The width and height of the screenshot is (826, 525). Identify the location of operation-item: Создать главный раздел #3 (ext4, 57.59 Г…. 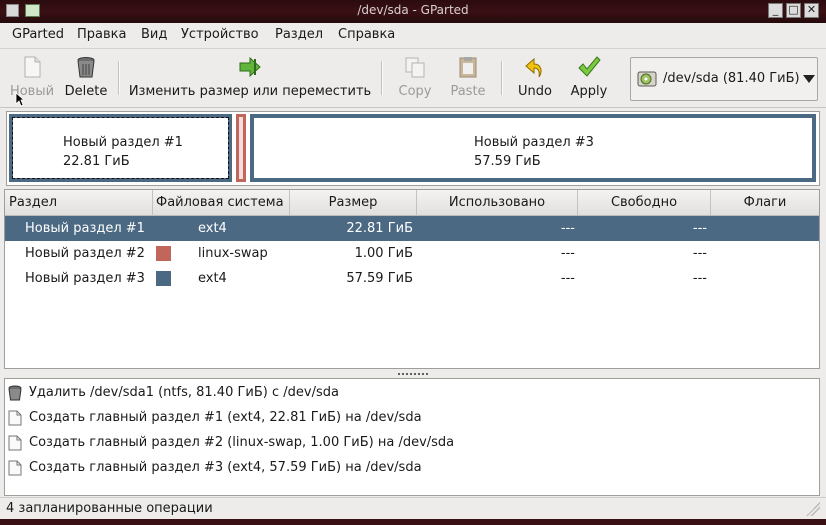
(412, 468).